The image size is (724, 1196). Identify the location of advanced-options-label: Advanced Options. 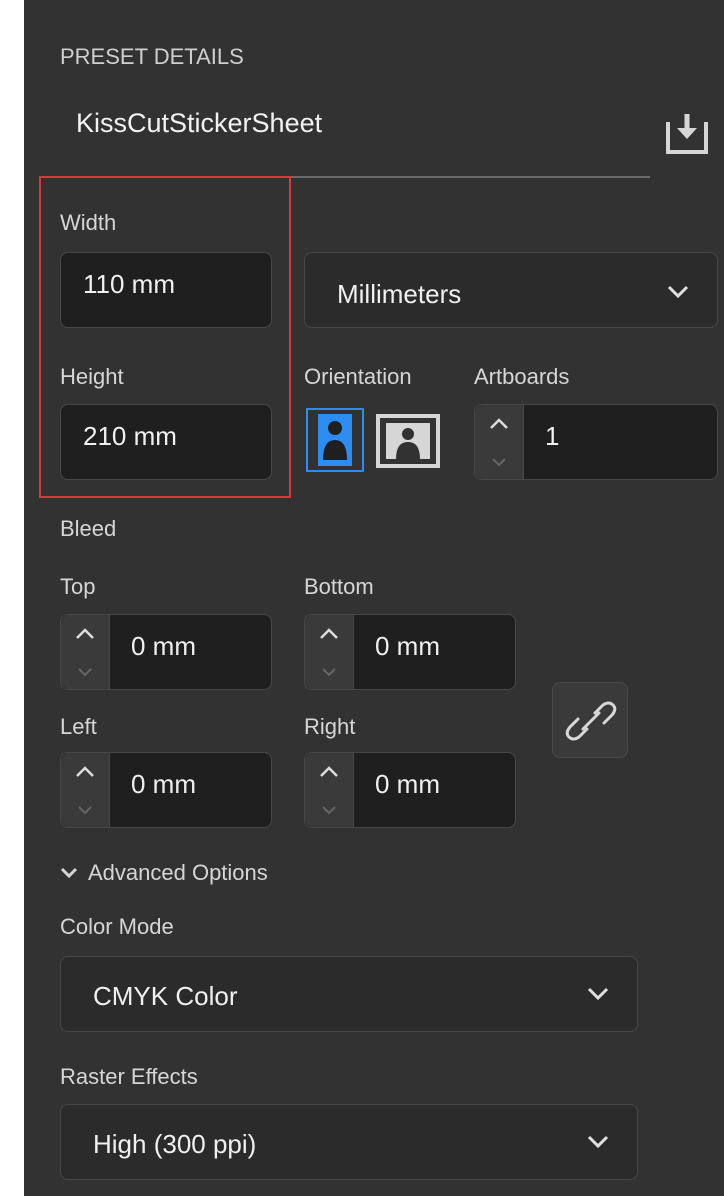
(178, 872).